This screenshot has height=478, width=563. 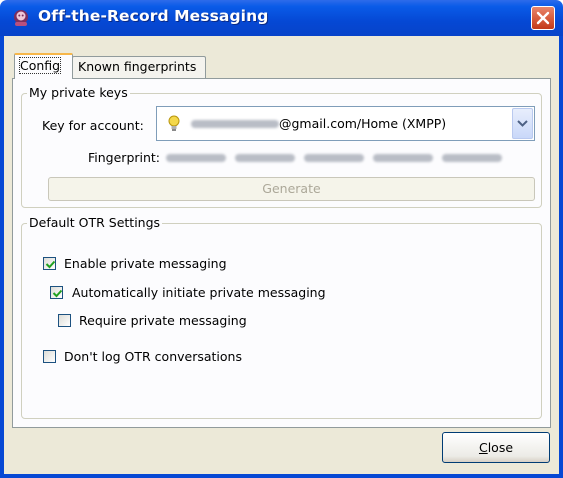 I want to click on auto-initiate-label: Automatically initiate private messaging, so click(x=199, y=292).